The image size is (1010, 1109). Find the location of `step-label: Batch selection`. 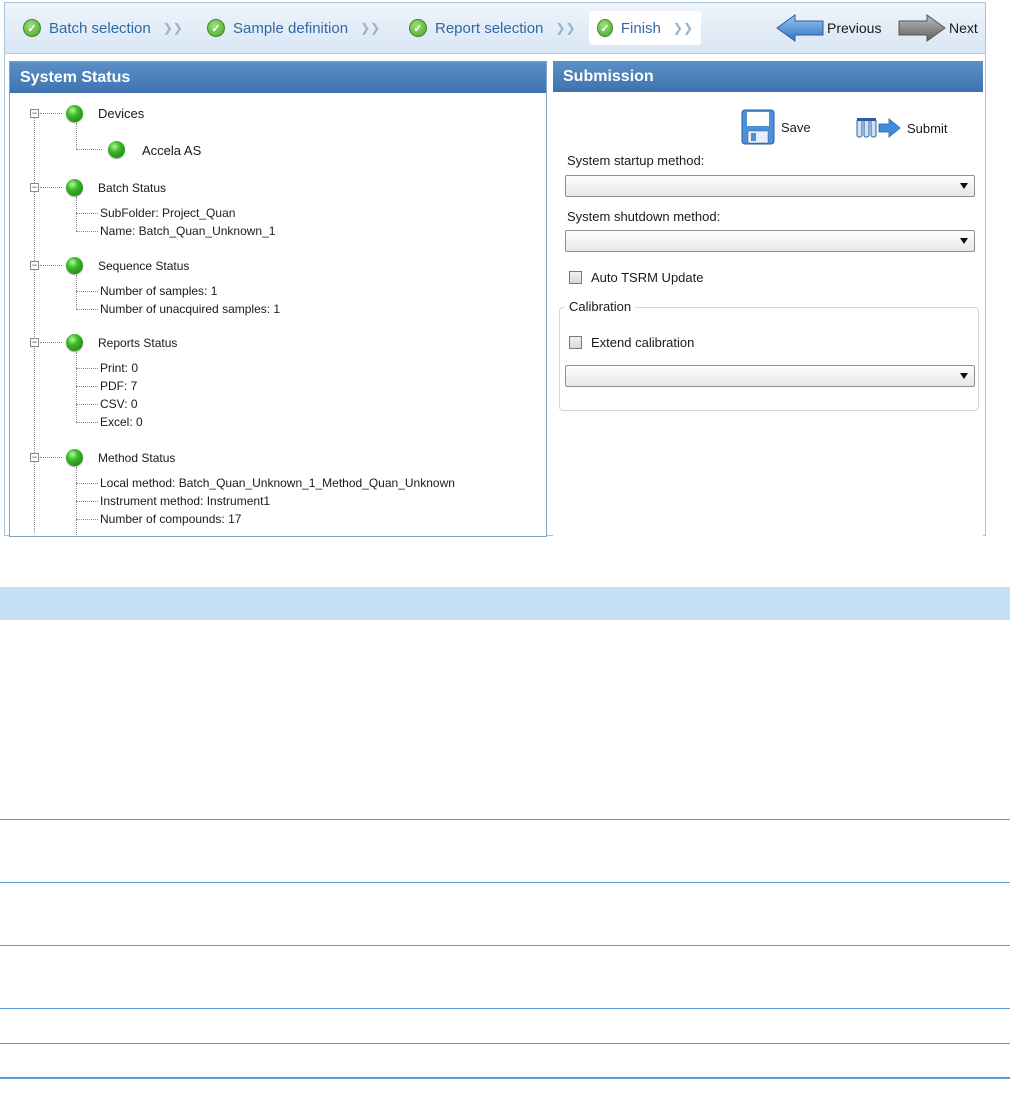

step-label: Batch selection is located at coordinates (100, 28).